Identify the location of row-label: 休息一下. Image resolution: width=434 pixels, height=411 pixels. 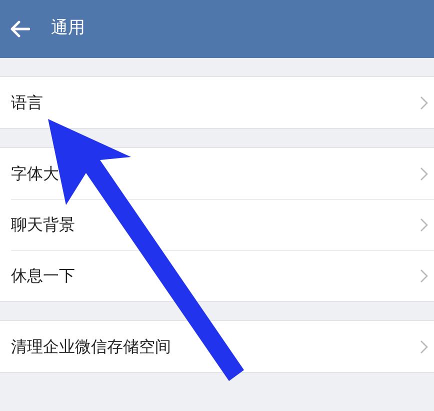
(43, 275).